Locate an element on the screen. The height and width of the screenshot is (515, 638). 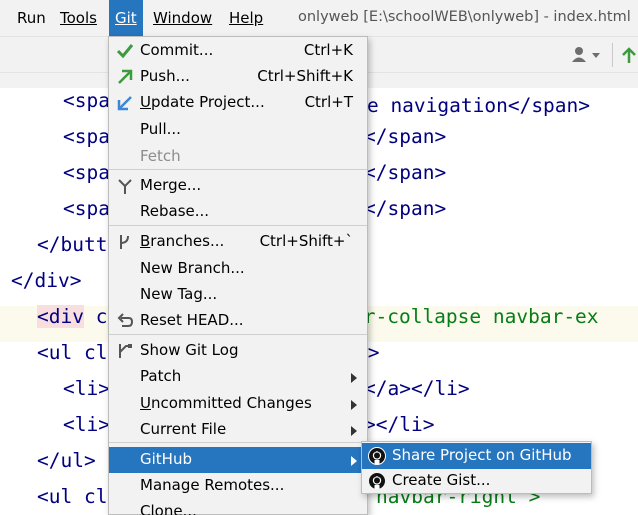
shortcut-label: Ctrl+Shift+K is located at coordinates (305, 76).